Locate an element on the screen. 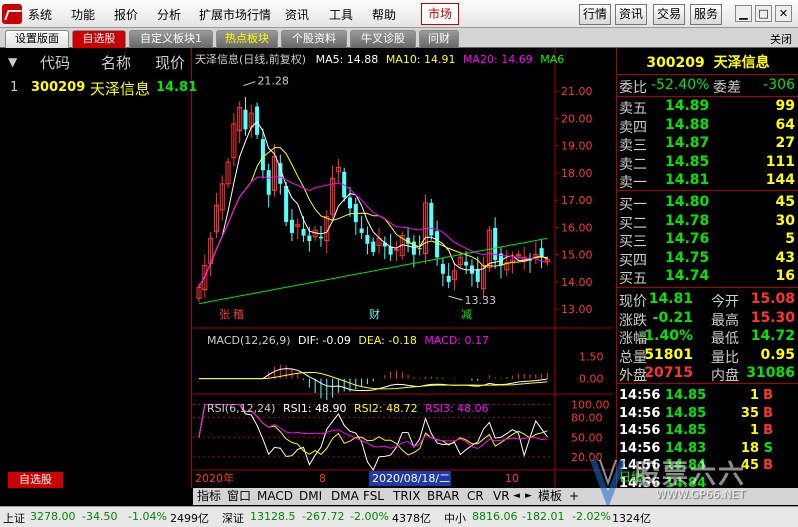 Image resolution: width=798 pixels, height=527 pixels. minimize-icon: ▁ is located at coordinates (743, 13).